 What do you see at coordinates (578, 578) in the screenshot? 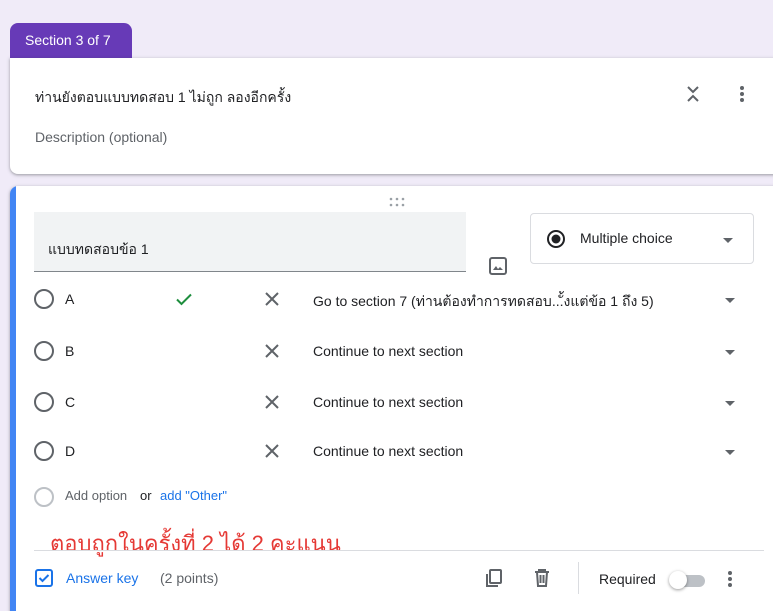
I see `vertical-divider` at bounding box center [578, 578].